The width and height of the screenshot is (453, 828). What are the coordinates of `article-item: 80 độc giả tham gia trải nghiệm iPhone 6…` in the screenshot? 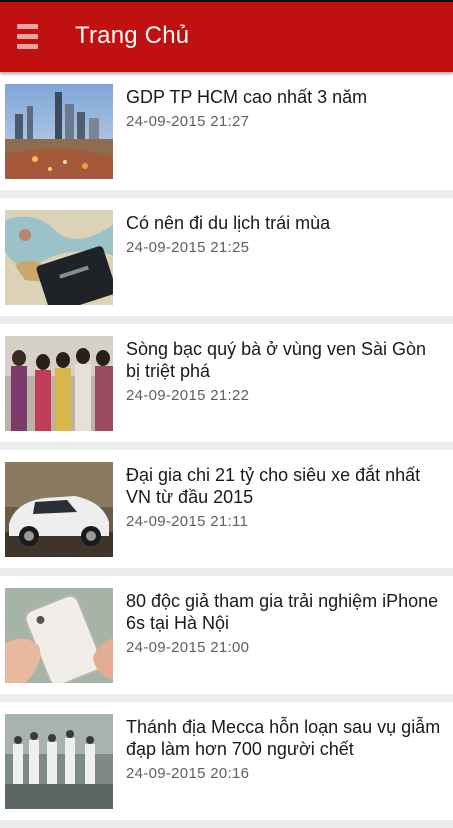 It's located at (226, 635).